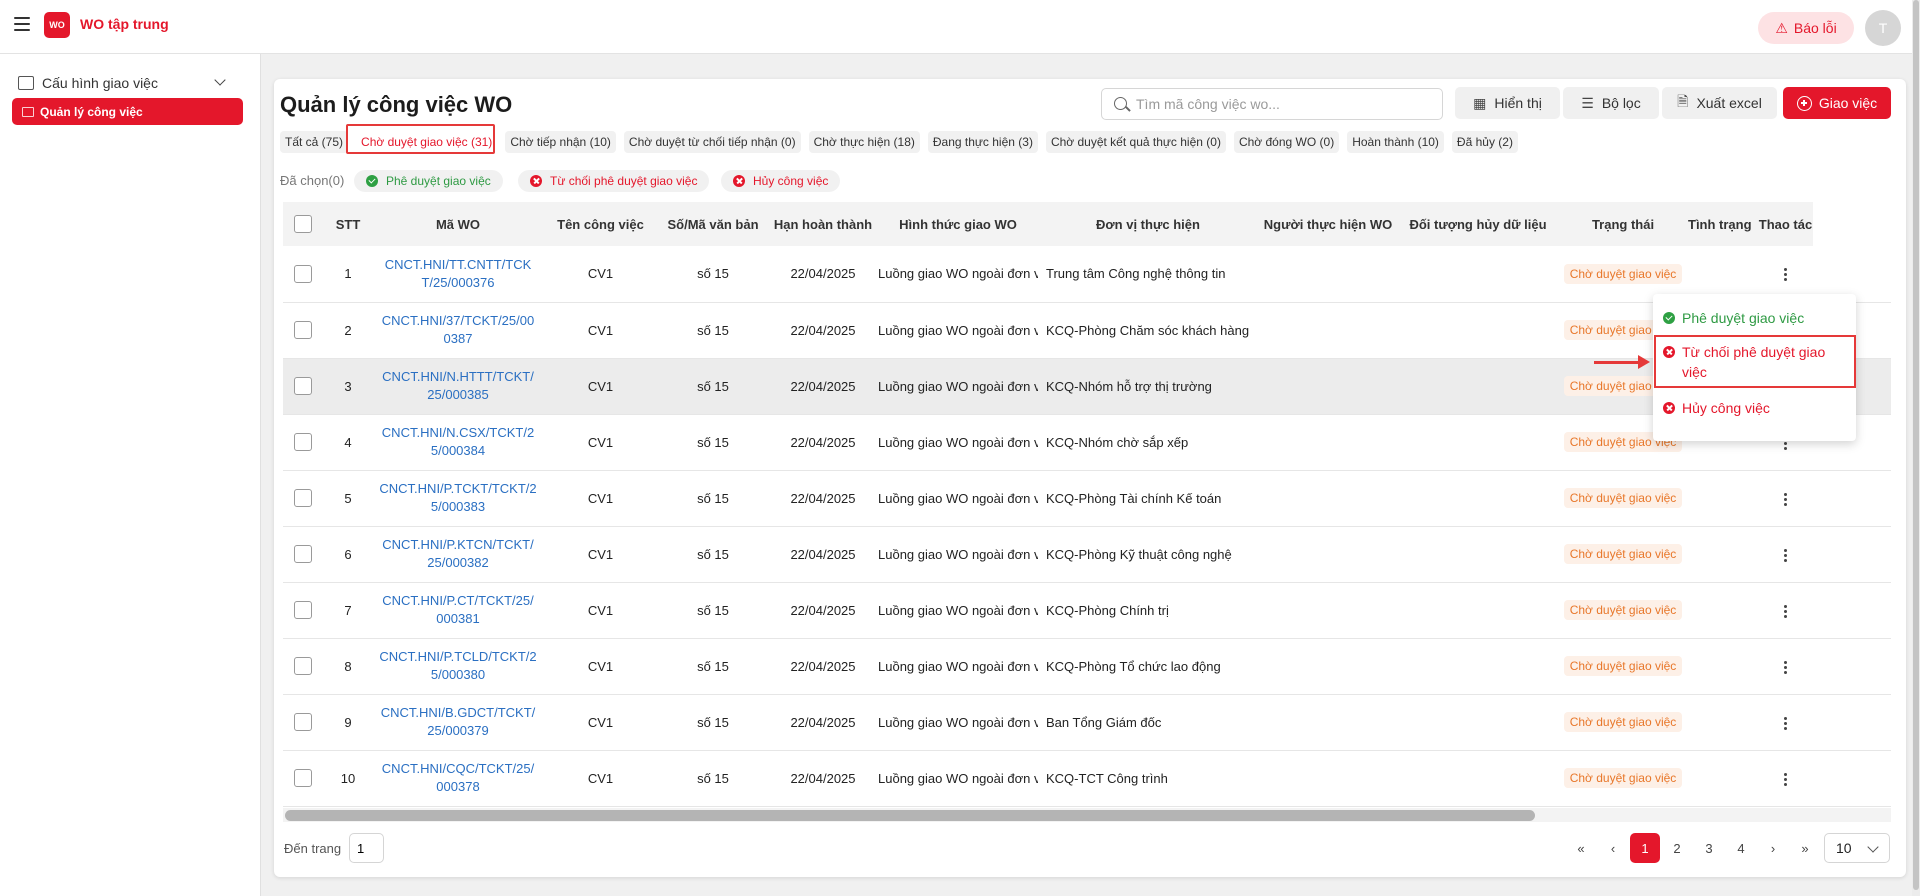 The height and width of the screenshot is (896, 1920). Describe the element at coordinates (22, 24) in the screenshot. I see `menu-icon` at that location.